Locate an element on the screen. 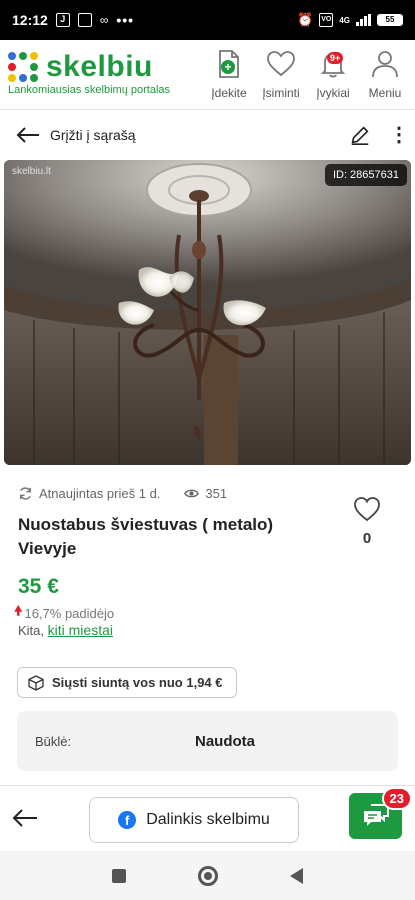 This screenshot has height=900, width=415. heart-outline-icon is located at coordinates (367, 509).